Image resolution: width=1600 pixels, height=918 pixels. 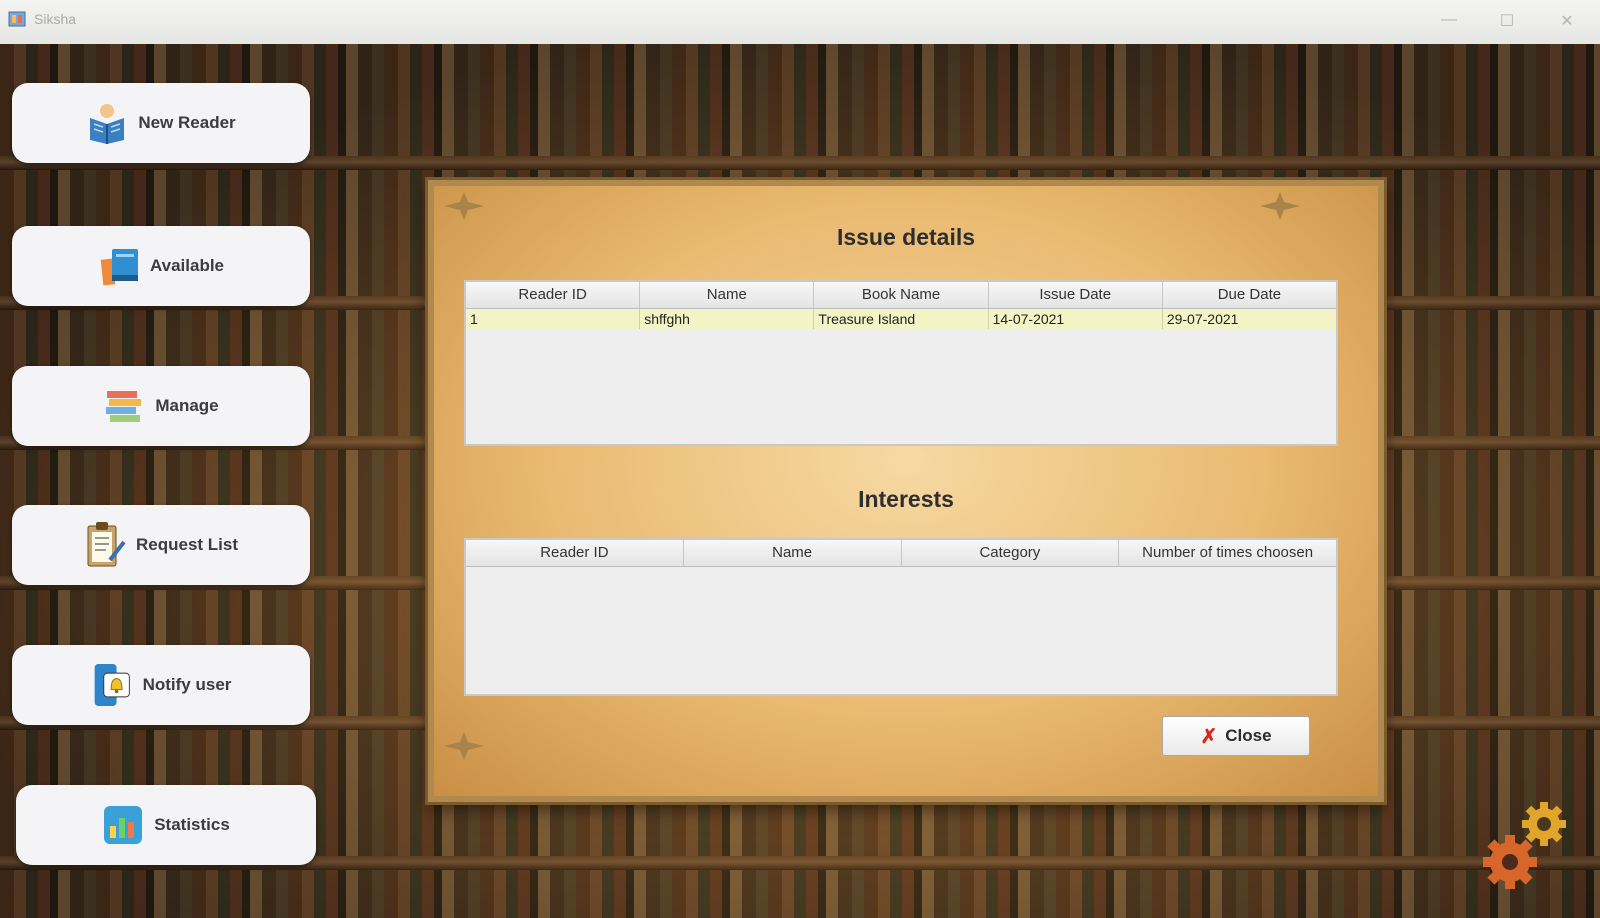 I want to click on books-icon, so click(x=119, y=266).